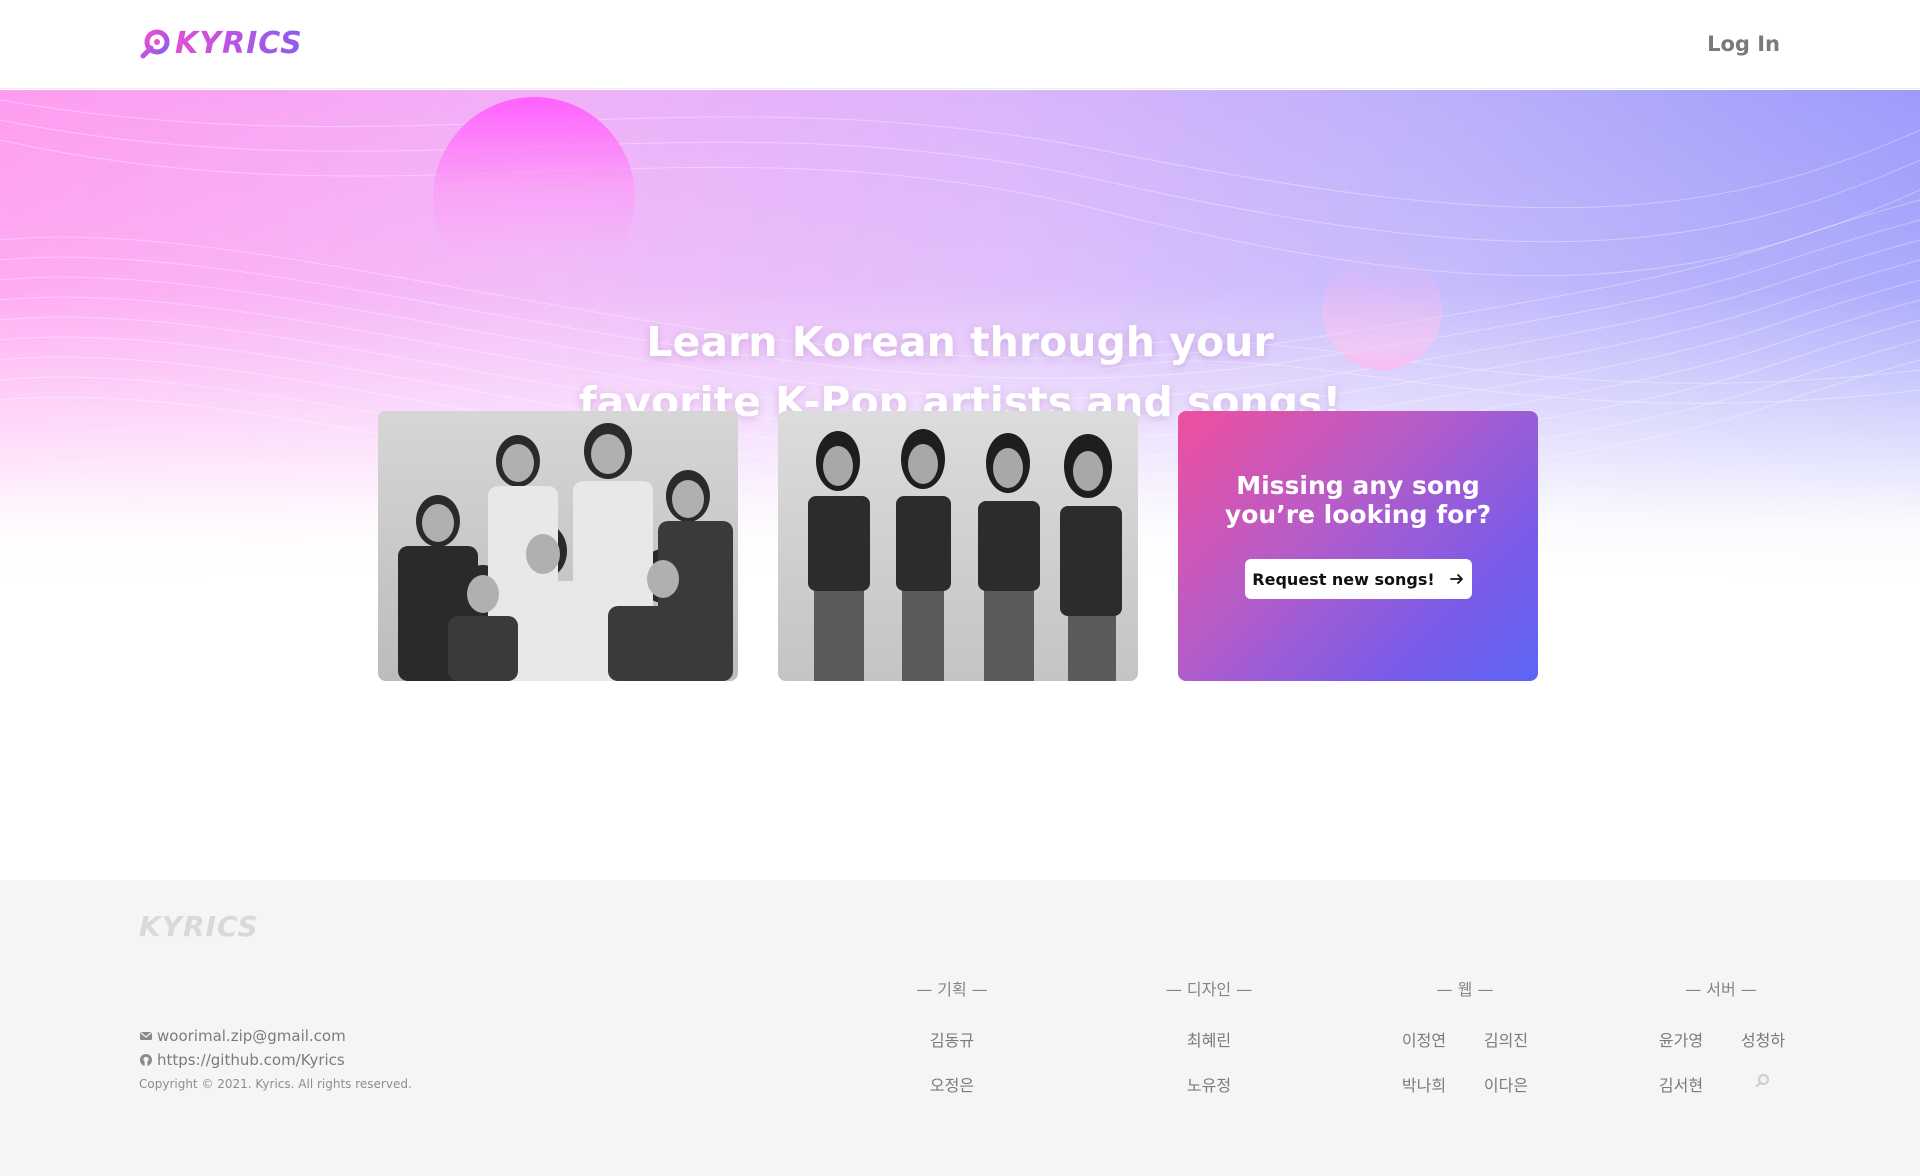  Describe the element at coordinates (146, 1036) in the screenshot. I see `mail-icon` at that location.